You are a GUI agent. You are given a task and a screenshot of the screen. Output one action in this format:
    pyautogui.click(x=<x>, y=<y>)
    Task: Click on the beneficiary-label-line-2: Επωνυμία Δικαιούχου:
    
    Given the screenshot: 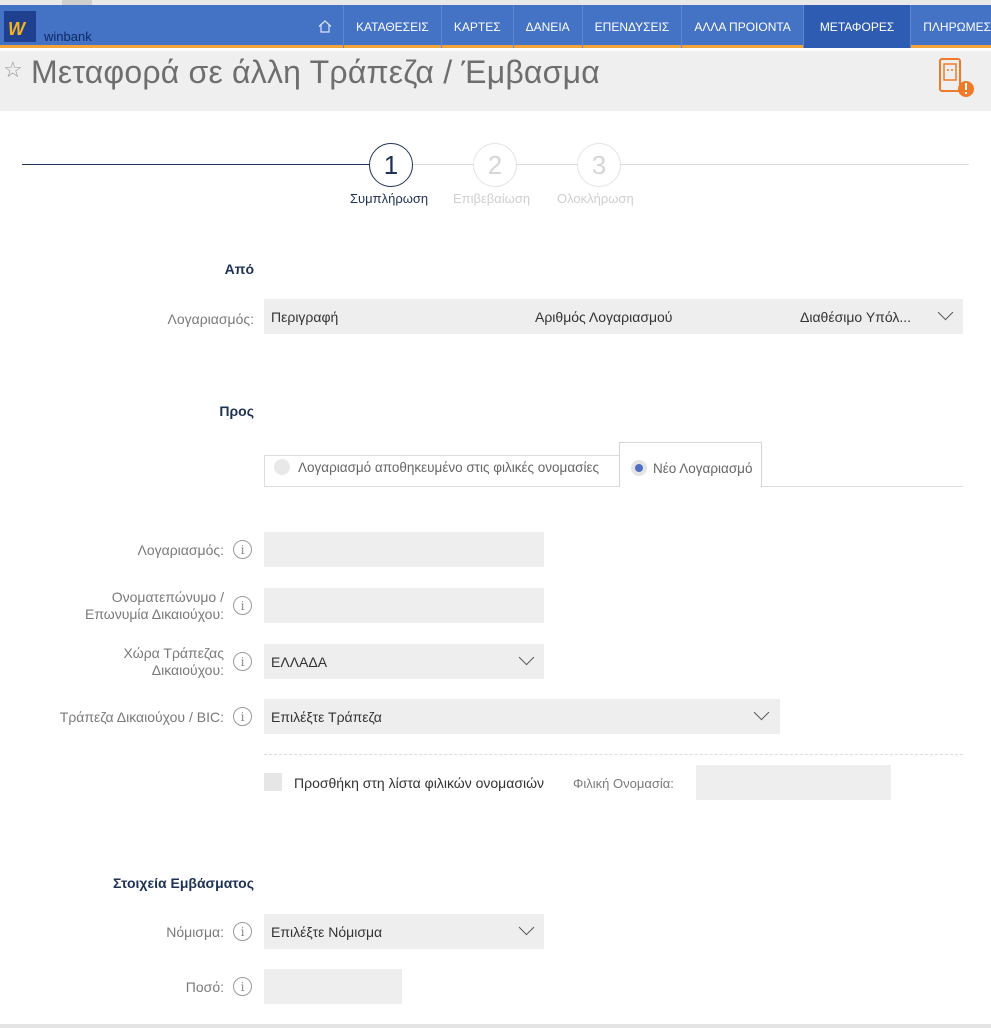 What is the action you would take?
    pyautogui.click(x=154, y=614)
    